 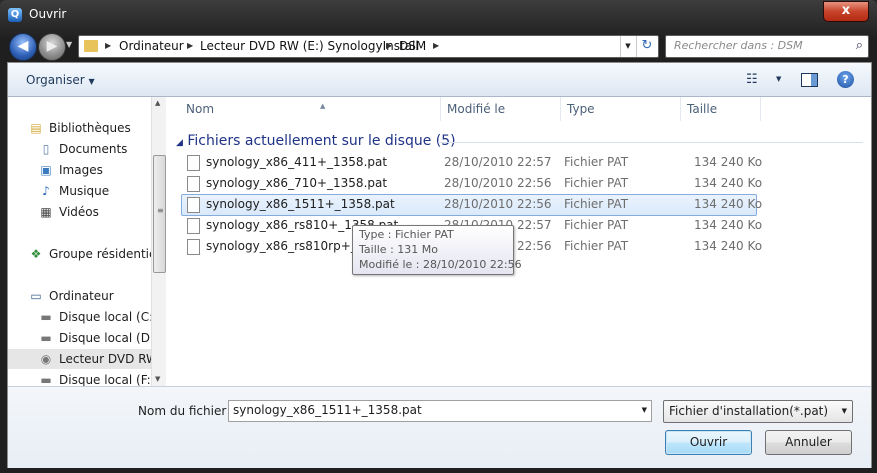 I want to click on column-header-modified: Modifié le, so click(x=501, y=109).